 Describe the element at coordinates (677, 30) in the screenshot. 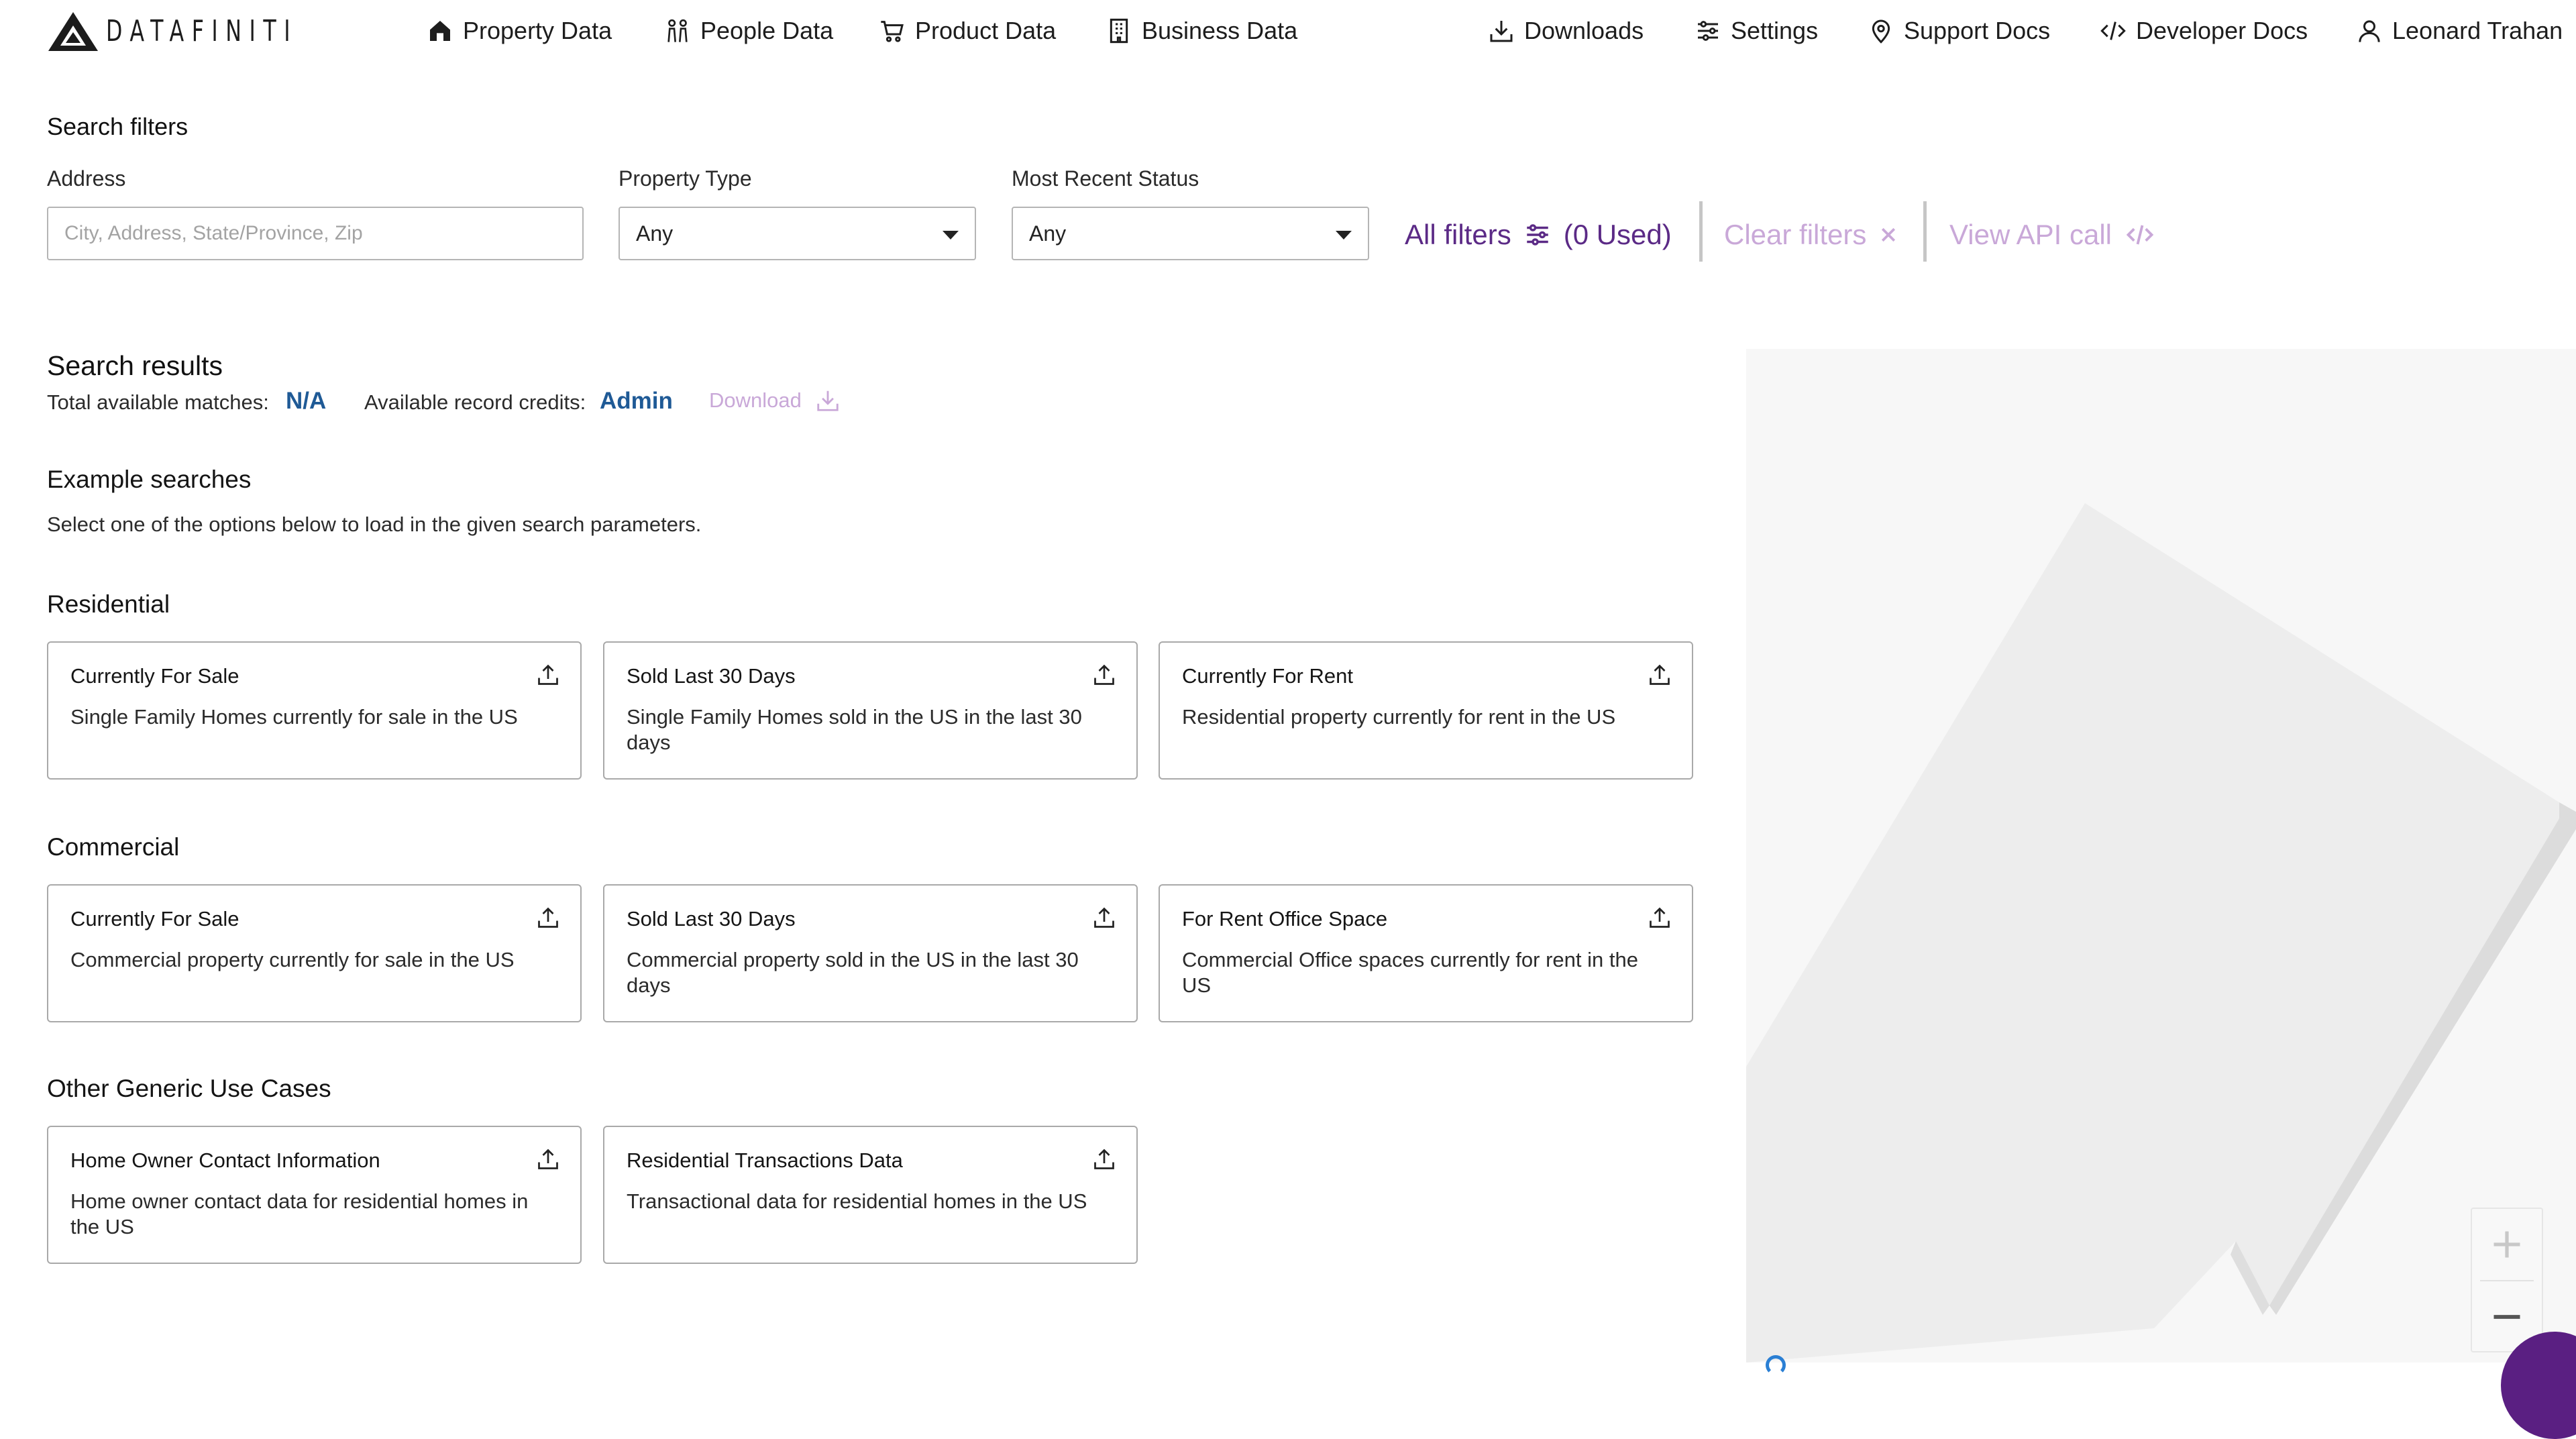

I see `people-icon` at that location.